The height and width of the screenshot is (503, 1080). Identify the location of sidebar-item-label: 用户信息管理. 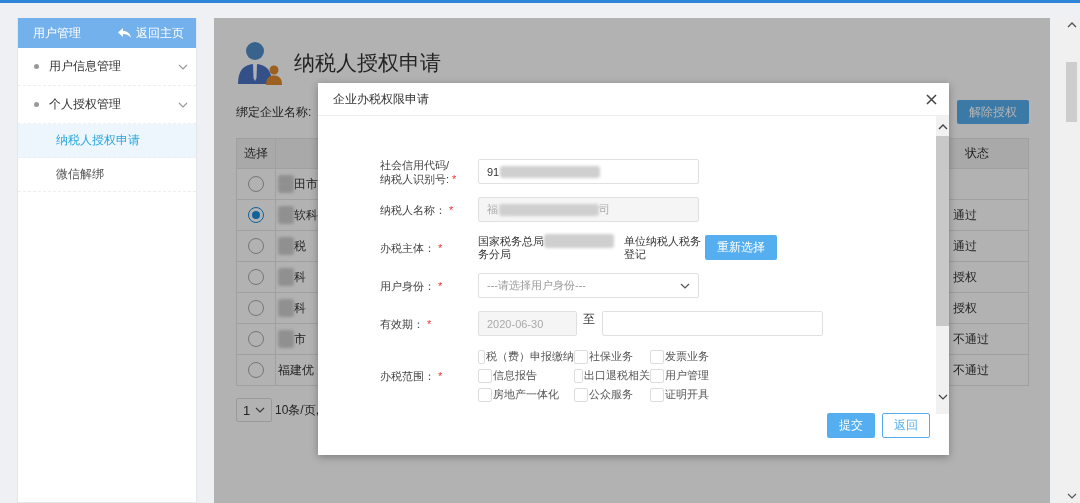
(85, 66).